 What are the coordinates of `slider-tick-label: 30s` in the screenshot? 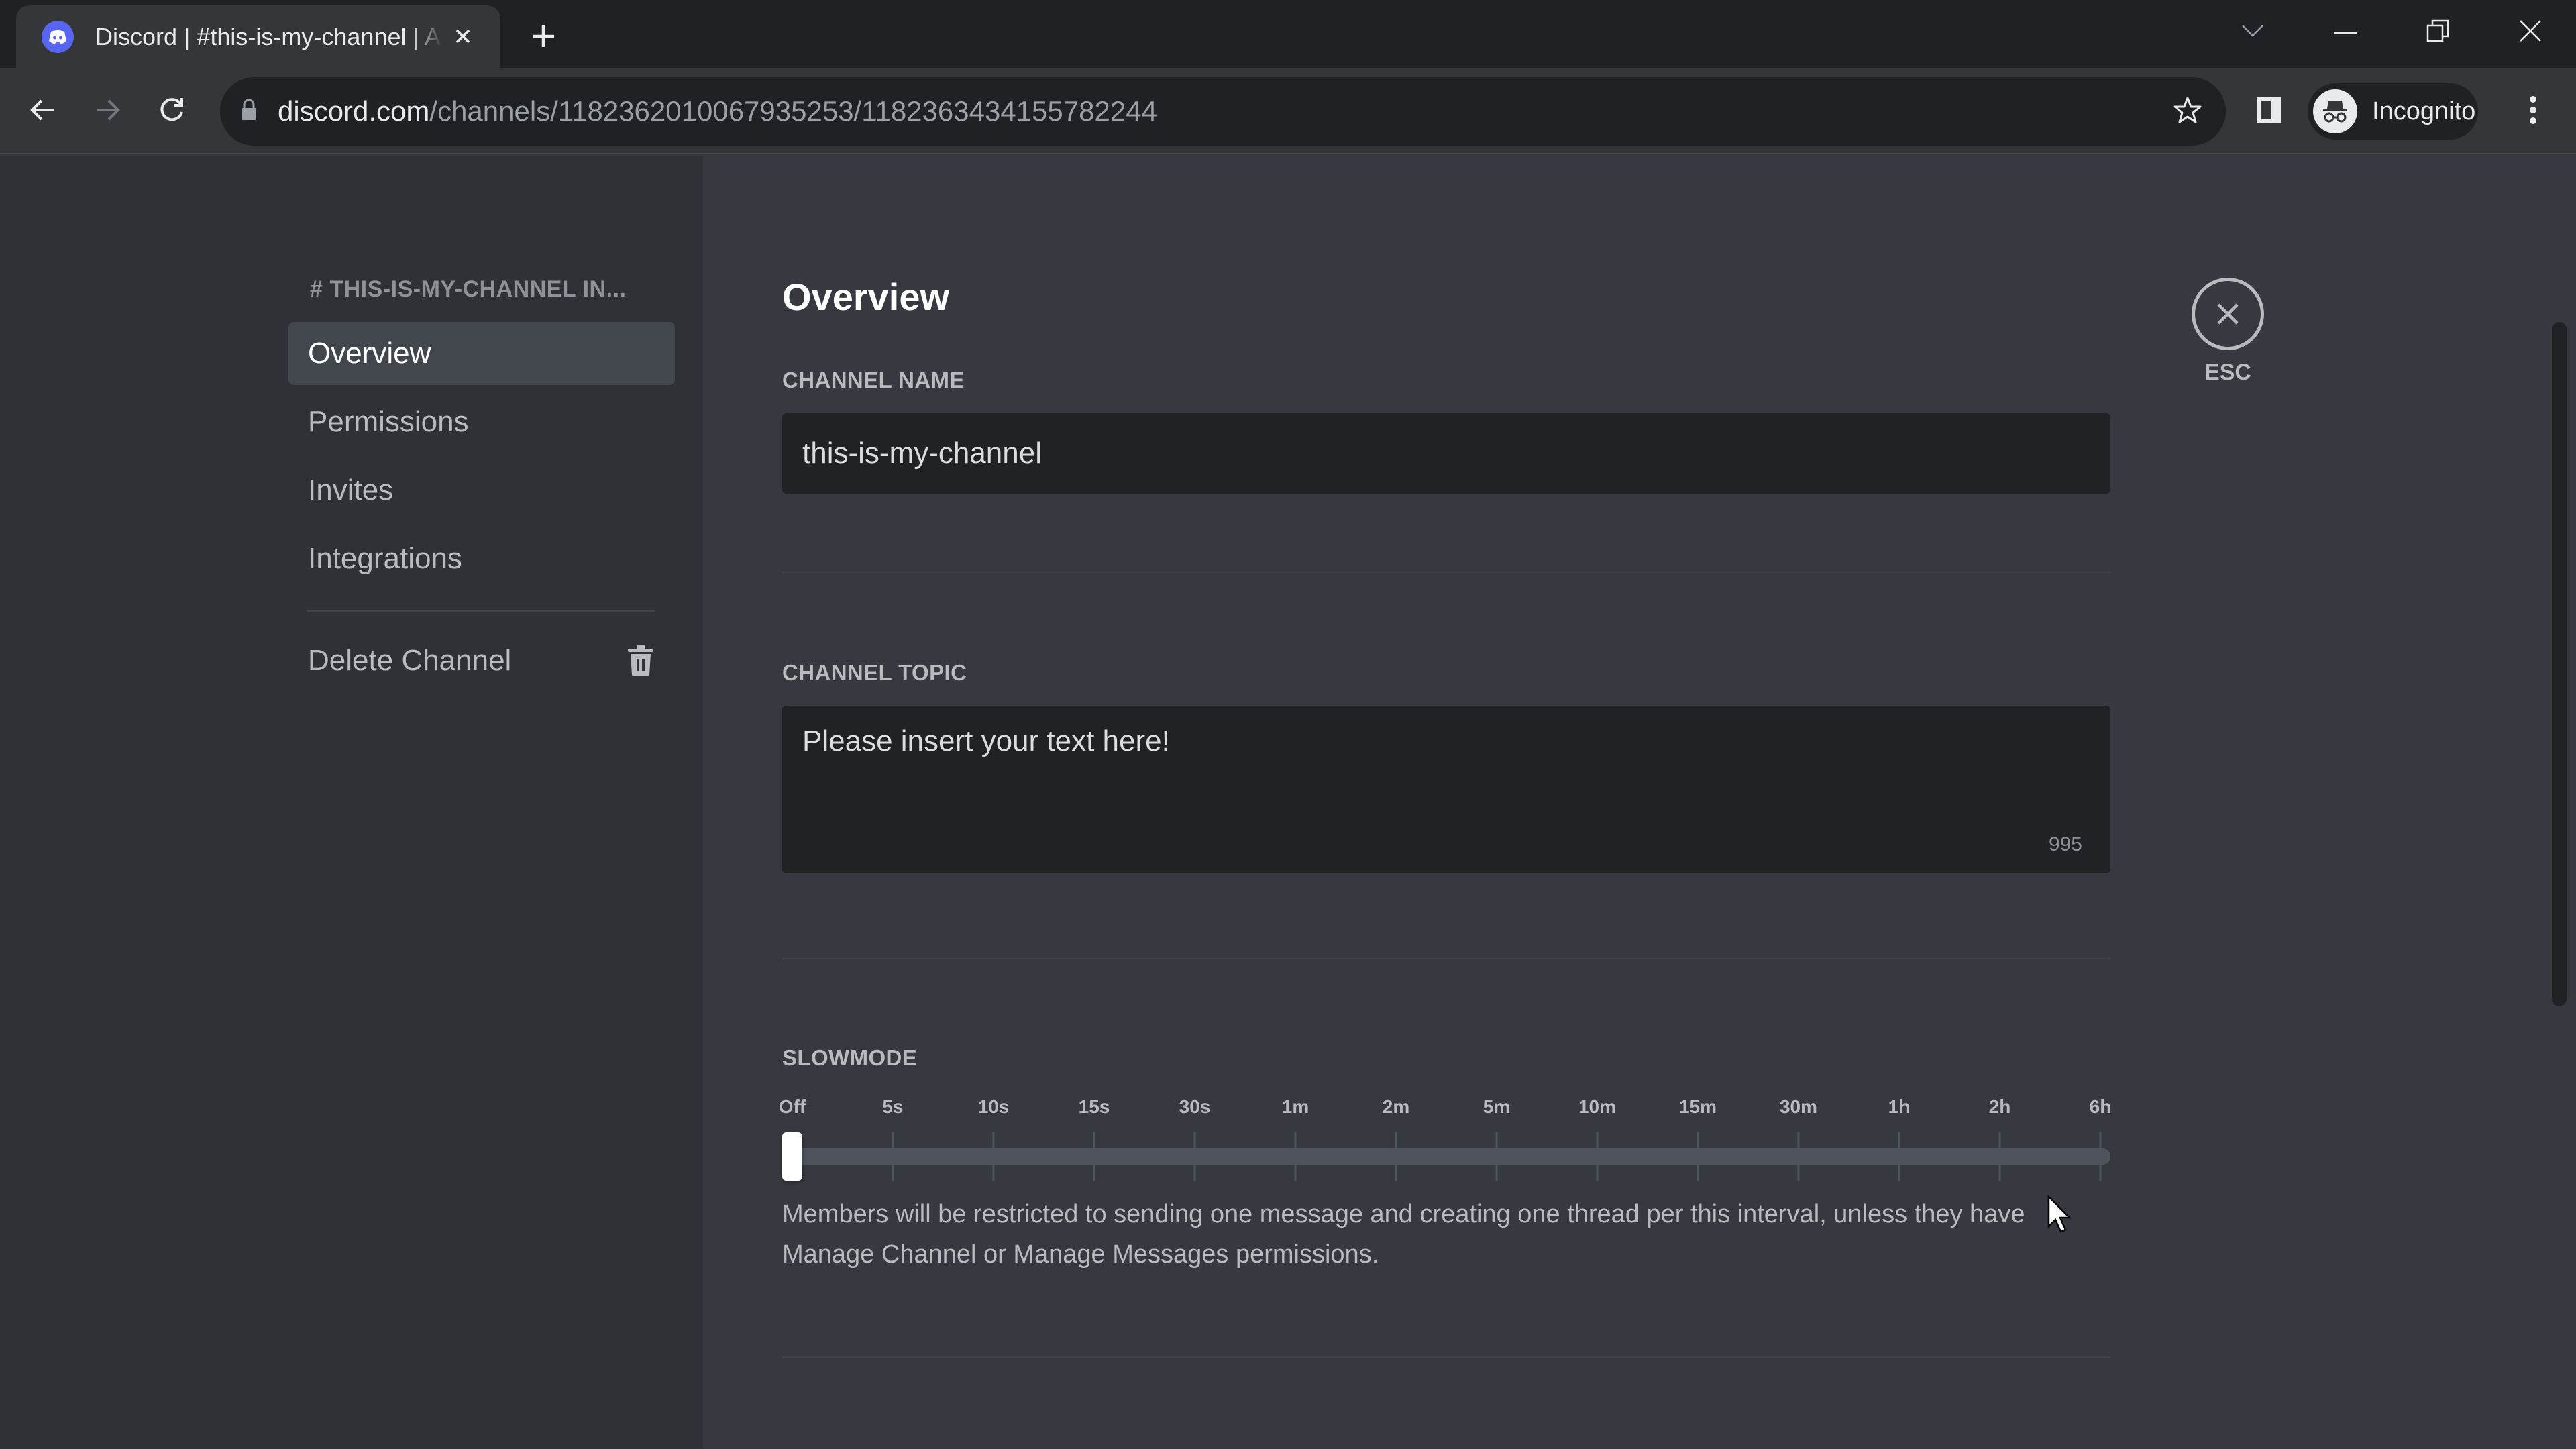 It's located at (1195, 1107).